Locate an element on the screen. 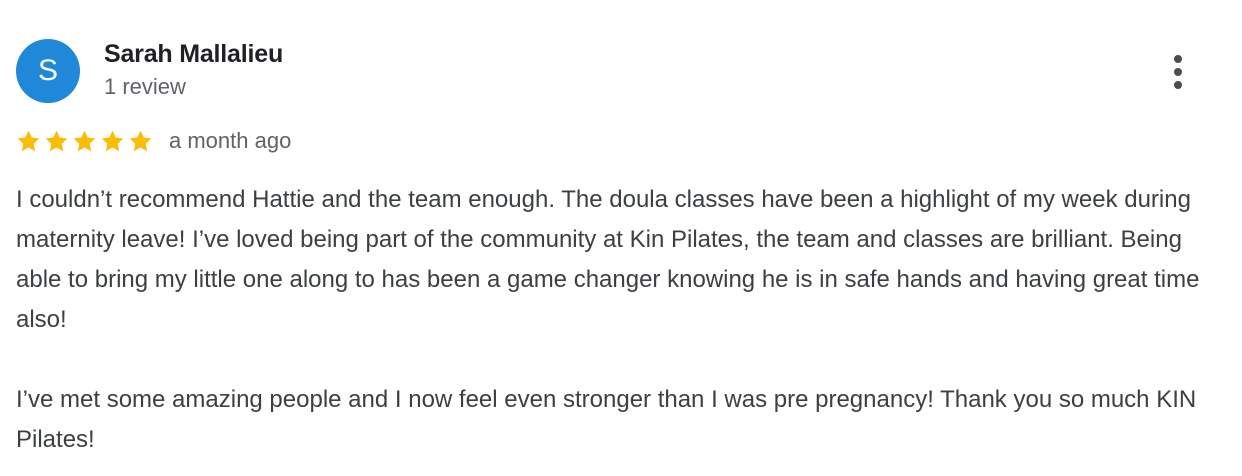 The image size is (1242, 476). more-vert-icon is located at coordinates (1178, 59).